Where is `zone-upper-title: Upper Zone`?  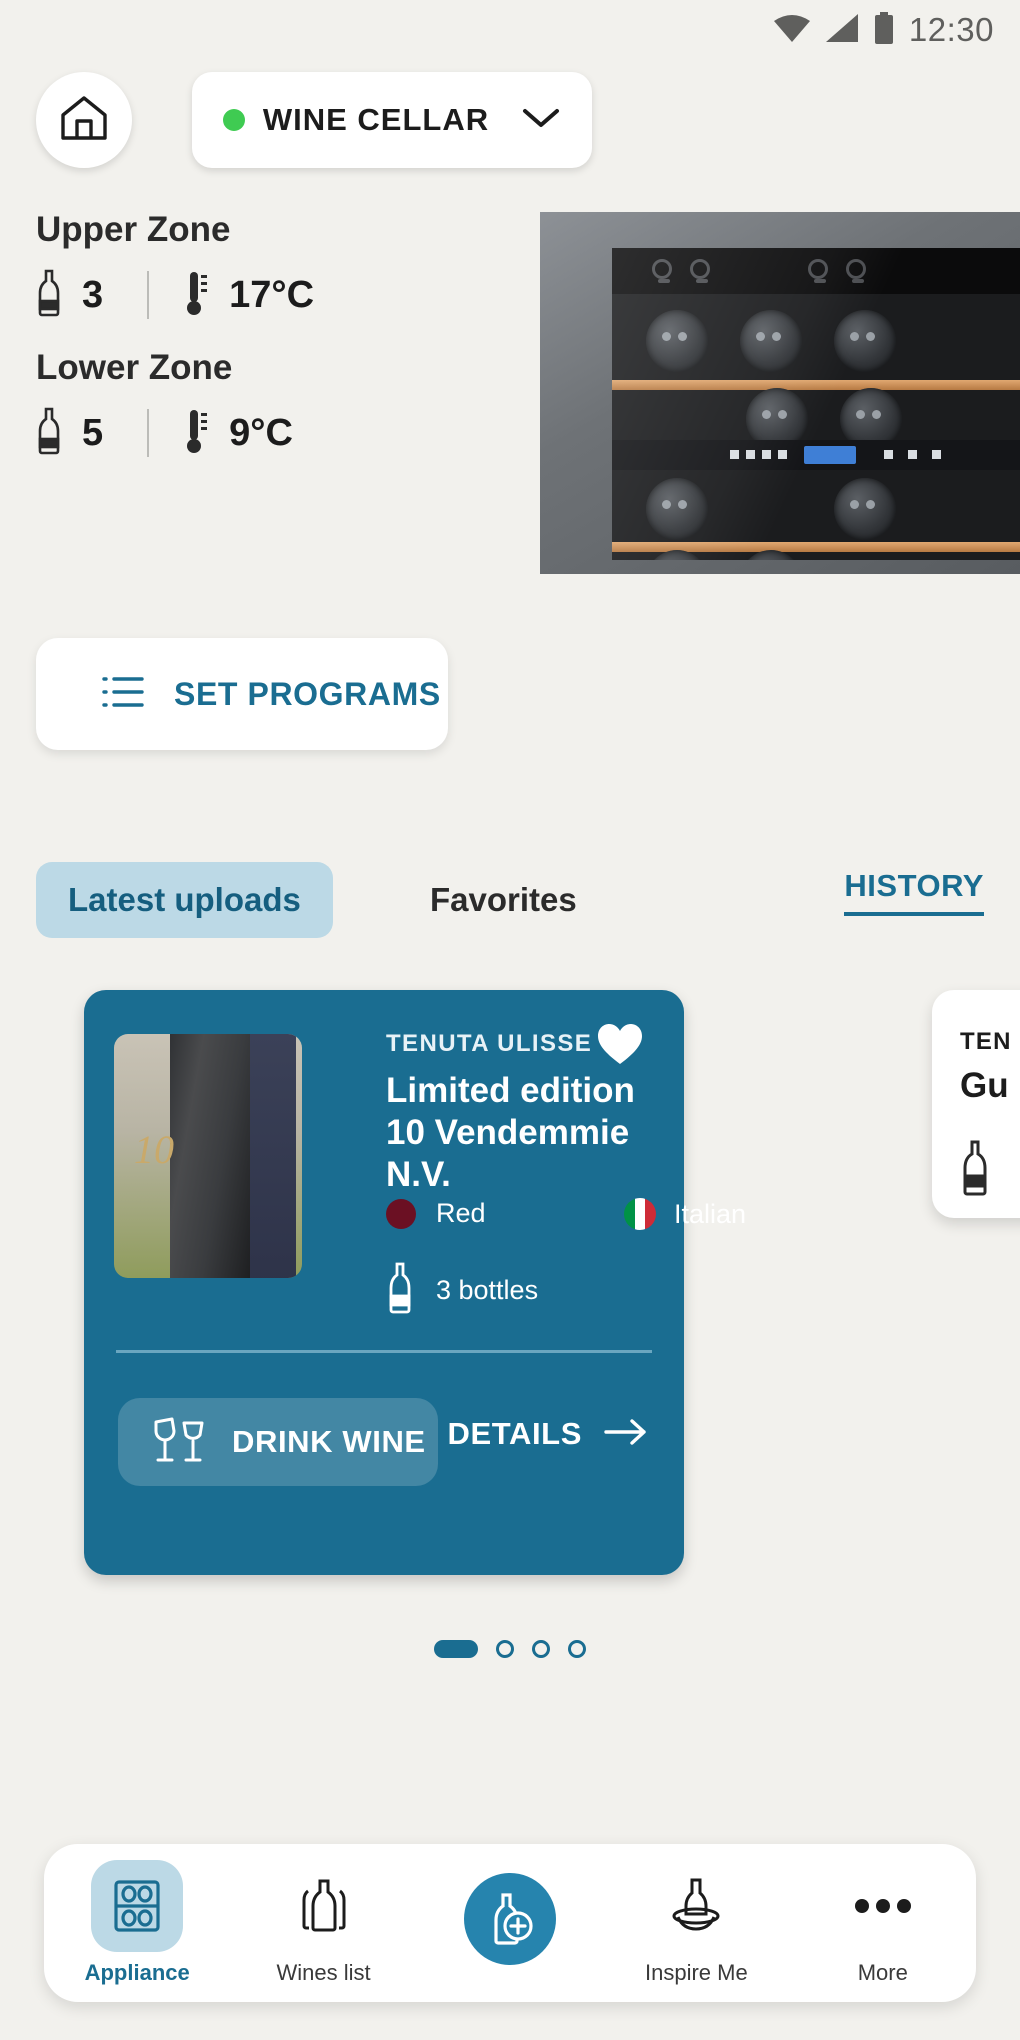 zone-upper-title: Upper Zone is located at coordinates (133, 229).